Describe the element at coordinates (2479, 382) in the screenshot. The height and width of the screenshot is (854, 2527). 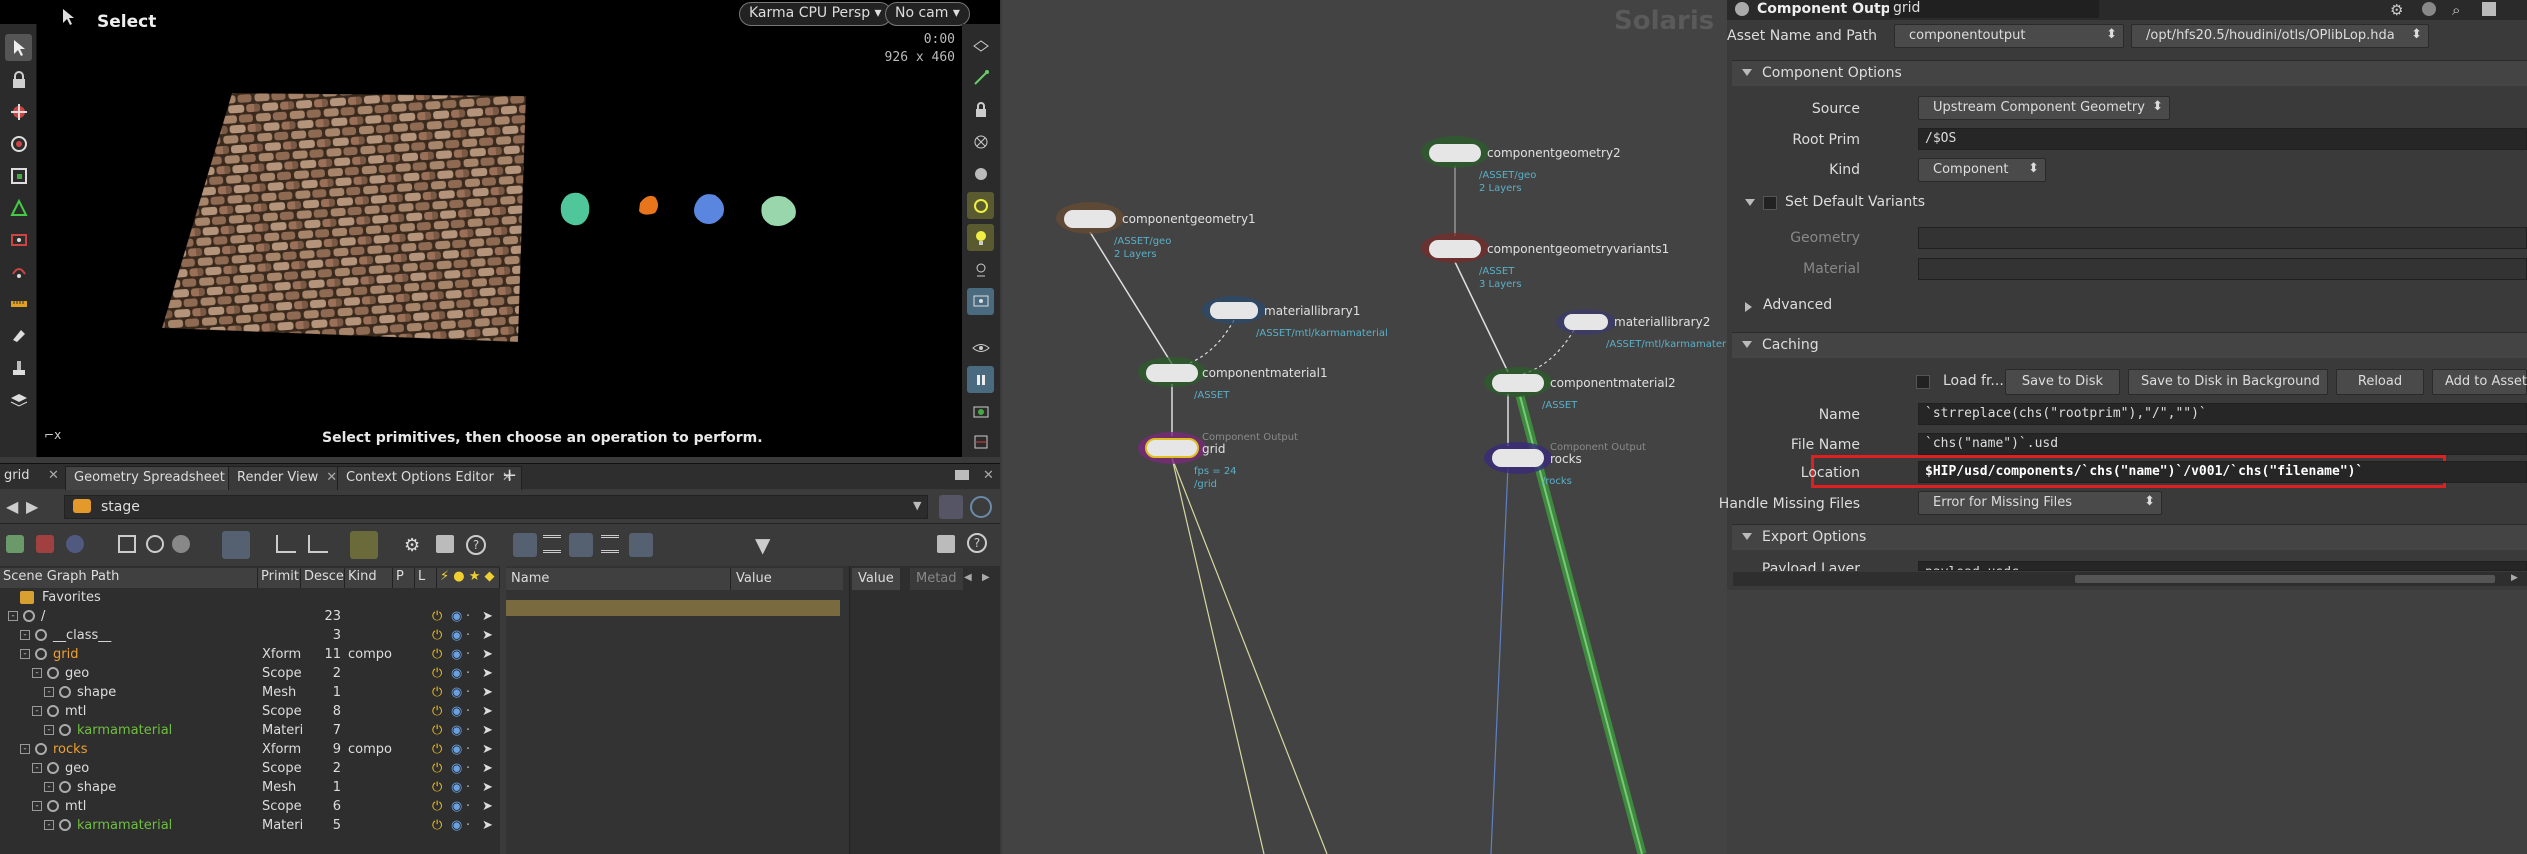
I see `add-to-asset-button: Add to Asset` at that location.